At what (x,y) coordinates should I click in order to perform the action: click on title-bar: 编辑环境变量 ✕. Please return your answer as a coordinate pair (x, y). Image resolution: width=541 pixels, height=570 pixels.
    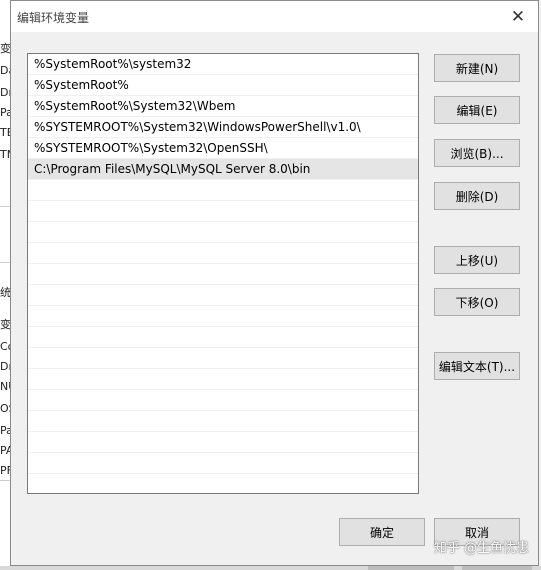
    Looking at the image, I should click on (274, 16).